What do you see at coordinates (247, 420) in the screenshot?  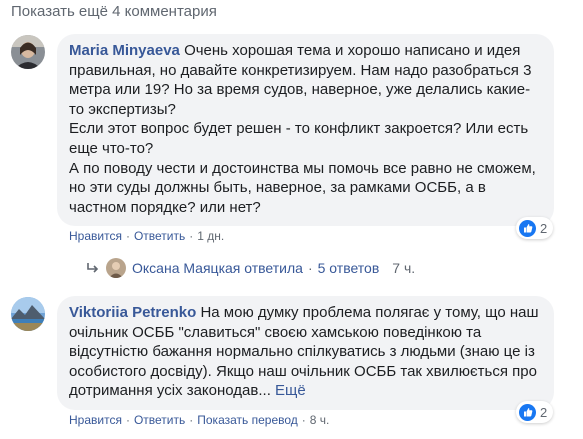 I see `translate-button: Показать перевод` at bounding box center [247, 420].